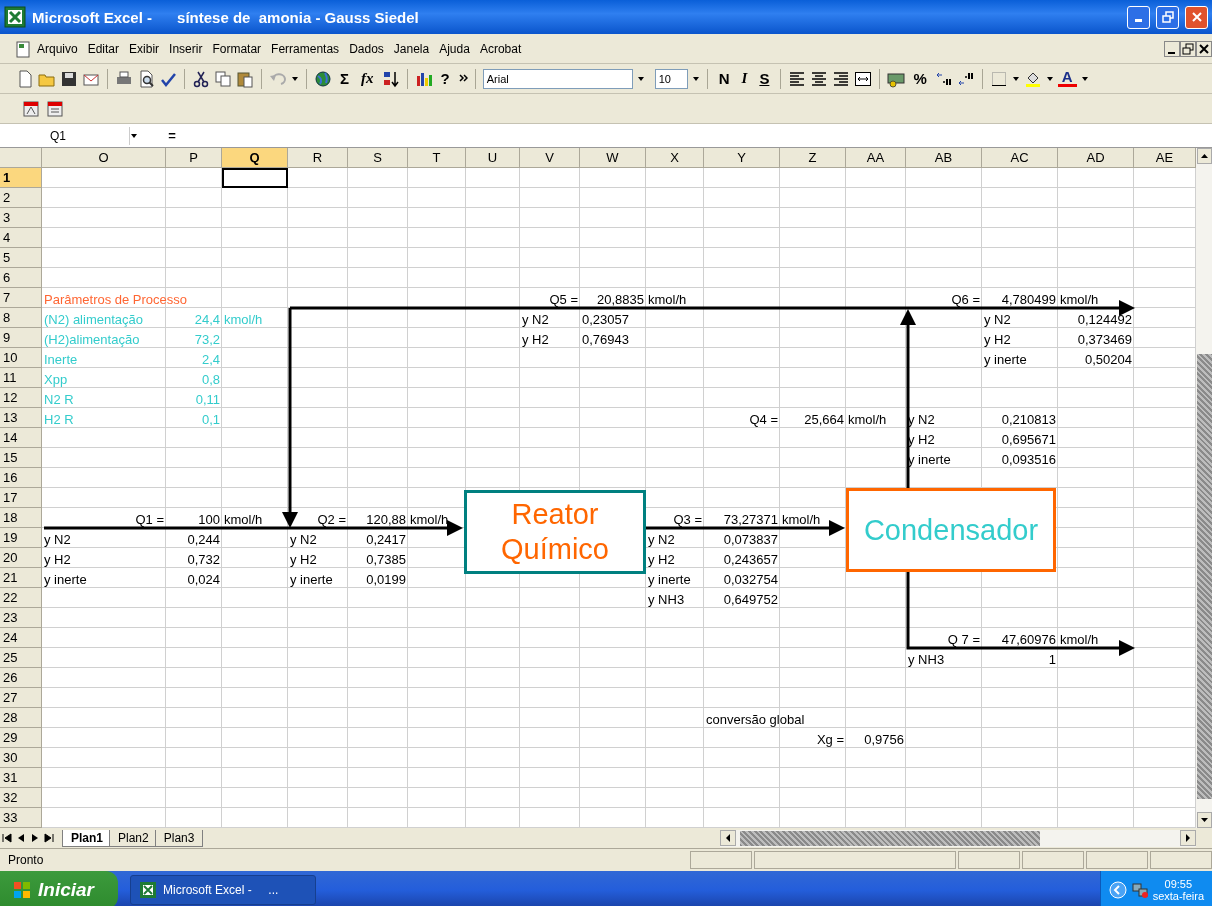  Describe the element at coordinates (87, 838) in the screenshot. I see `sheet-tab: Plan1` at that location.